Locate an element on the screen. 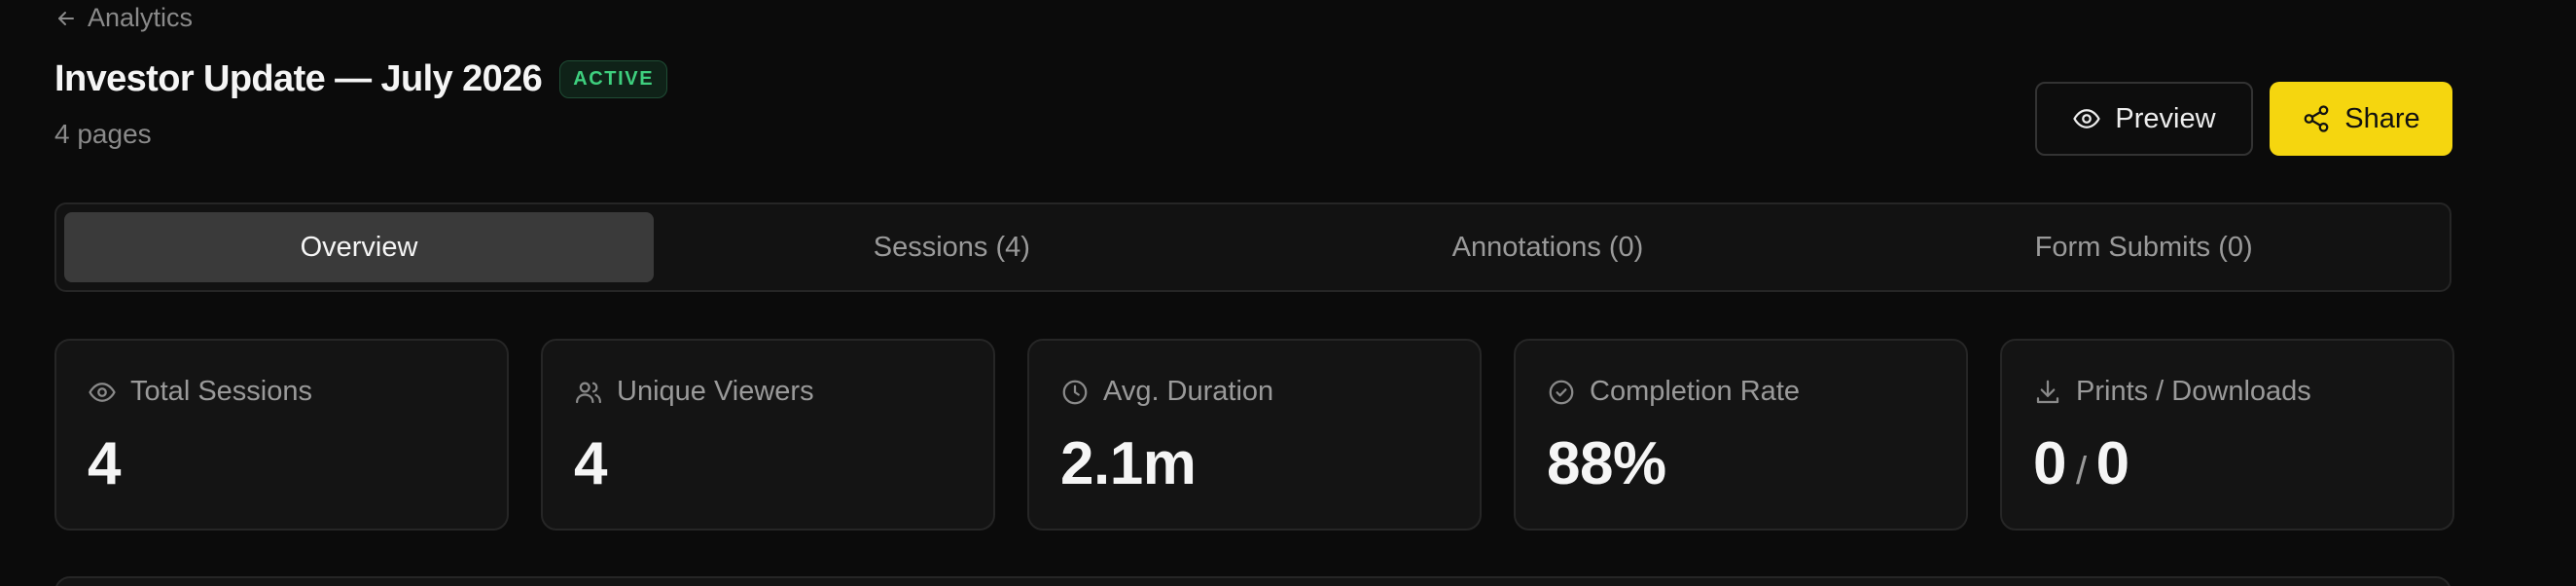 The image size is (2576, 586). stat-label: Avg. Duration is located at coordinates (1188, 391).